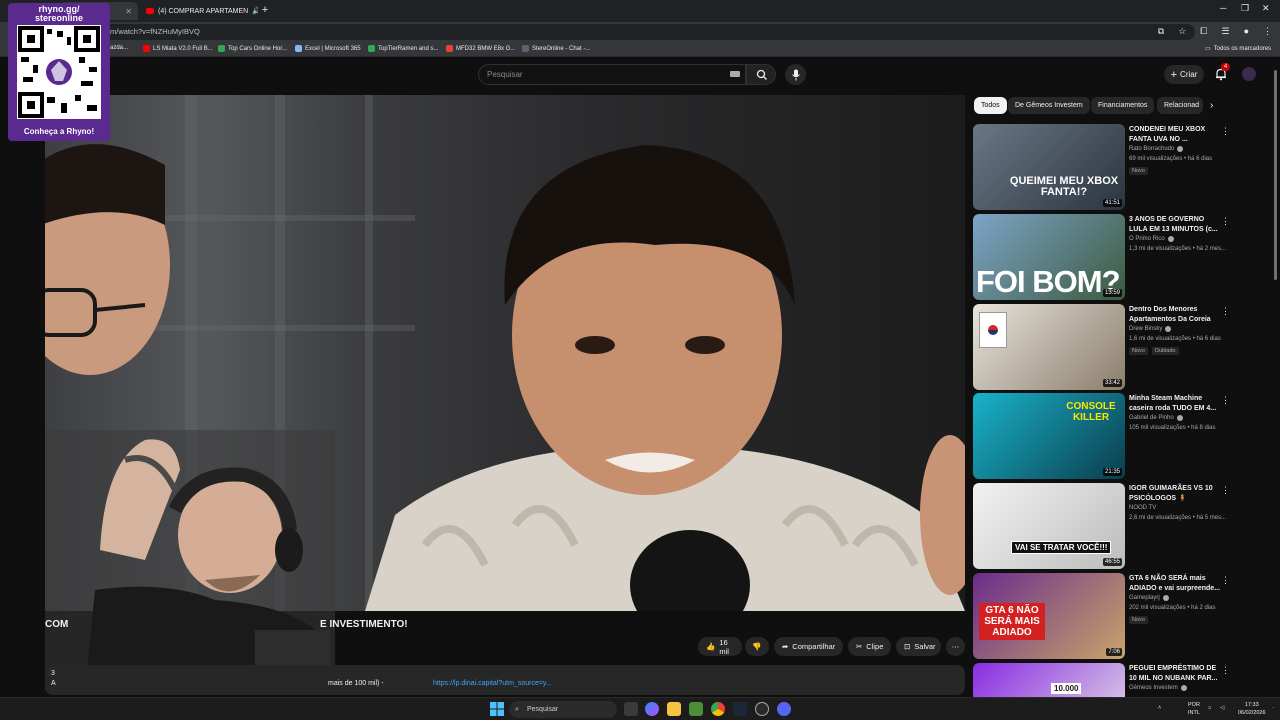  I want to click on close-icon: ✕, so click(128, 11).